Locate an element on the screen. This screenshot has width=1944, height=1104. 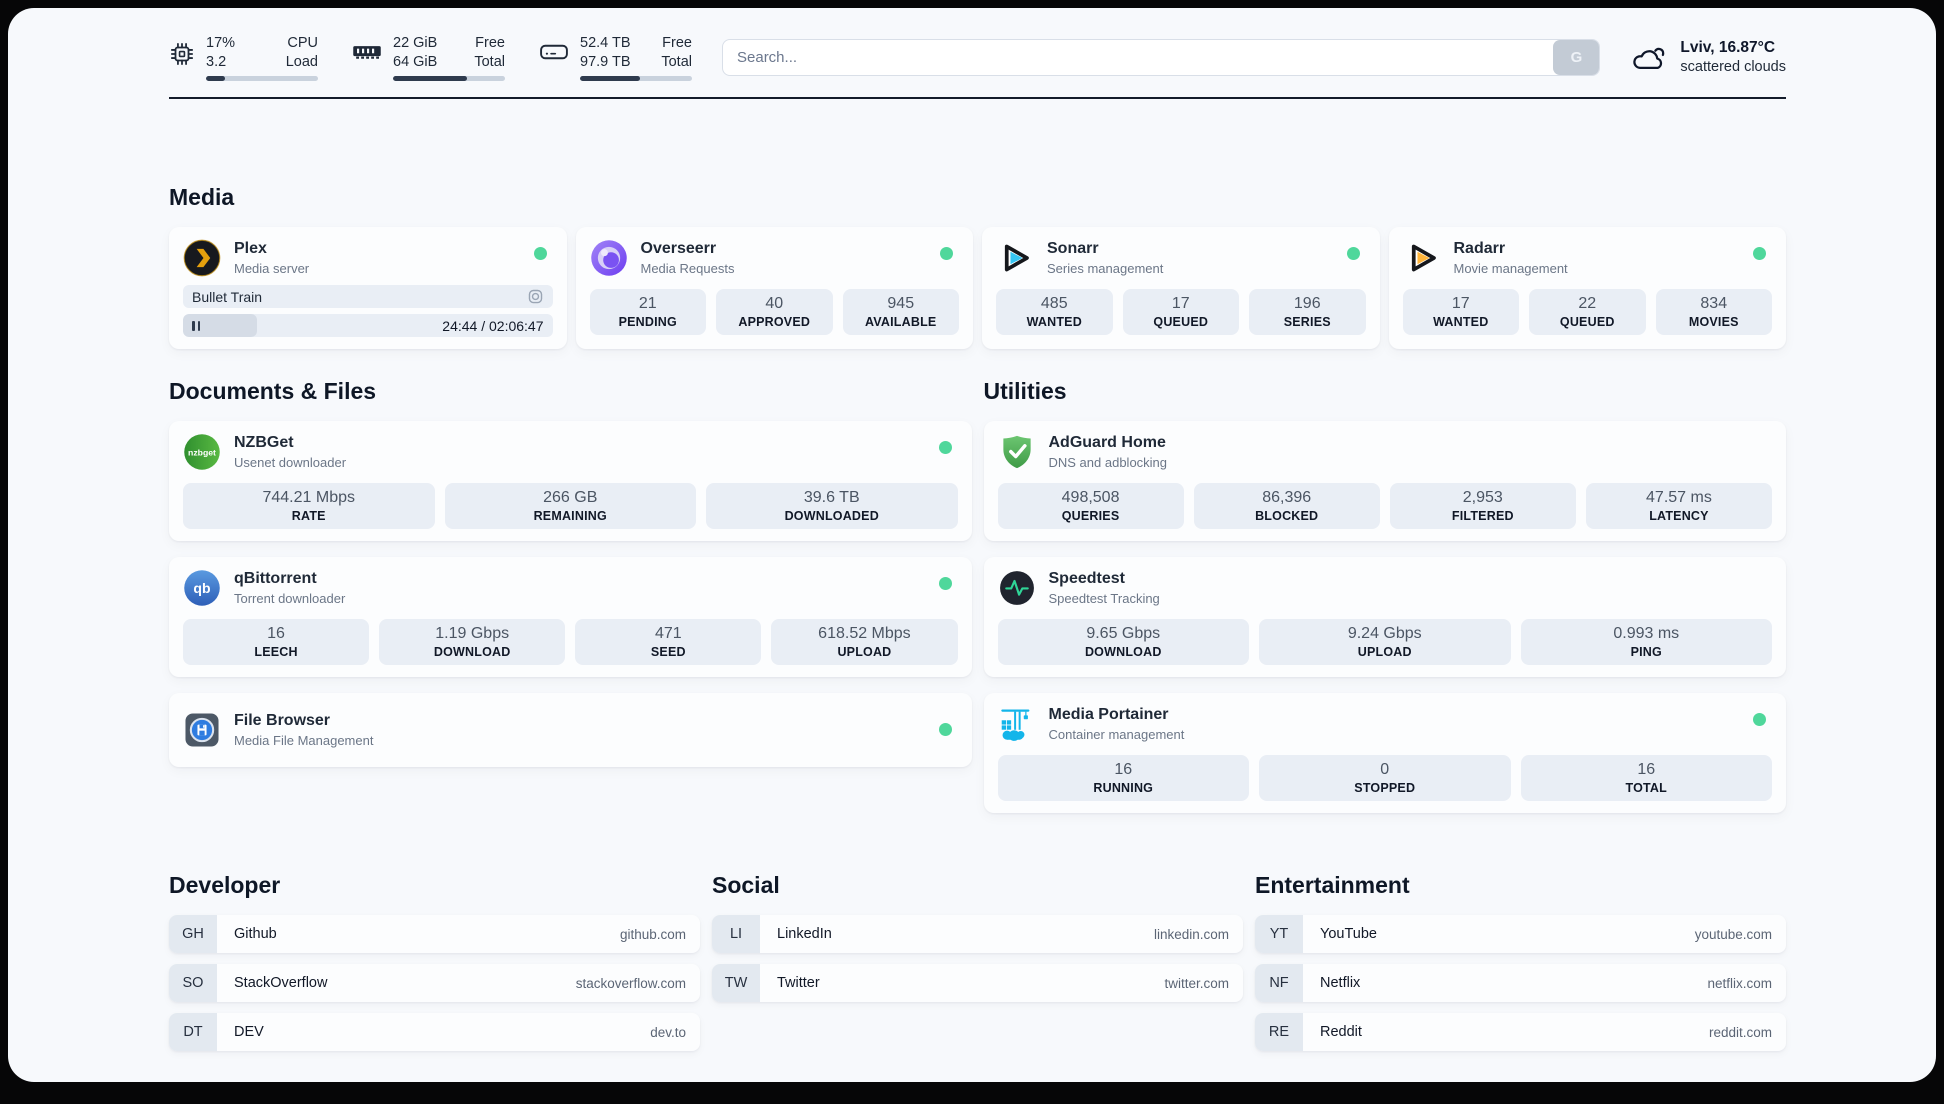
qbittorrent-stat-leech: 16 LEECH is located at coordinates (276, 642).